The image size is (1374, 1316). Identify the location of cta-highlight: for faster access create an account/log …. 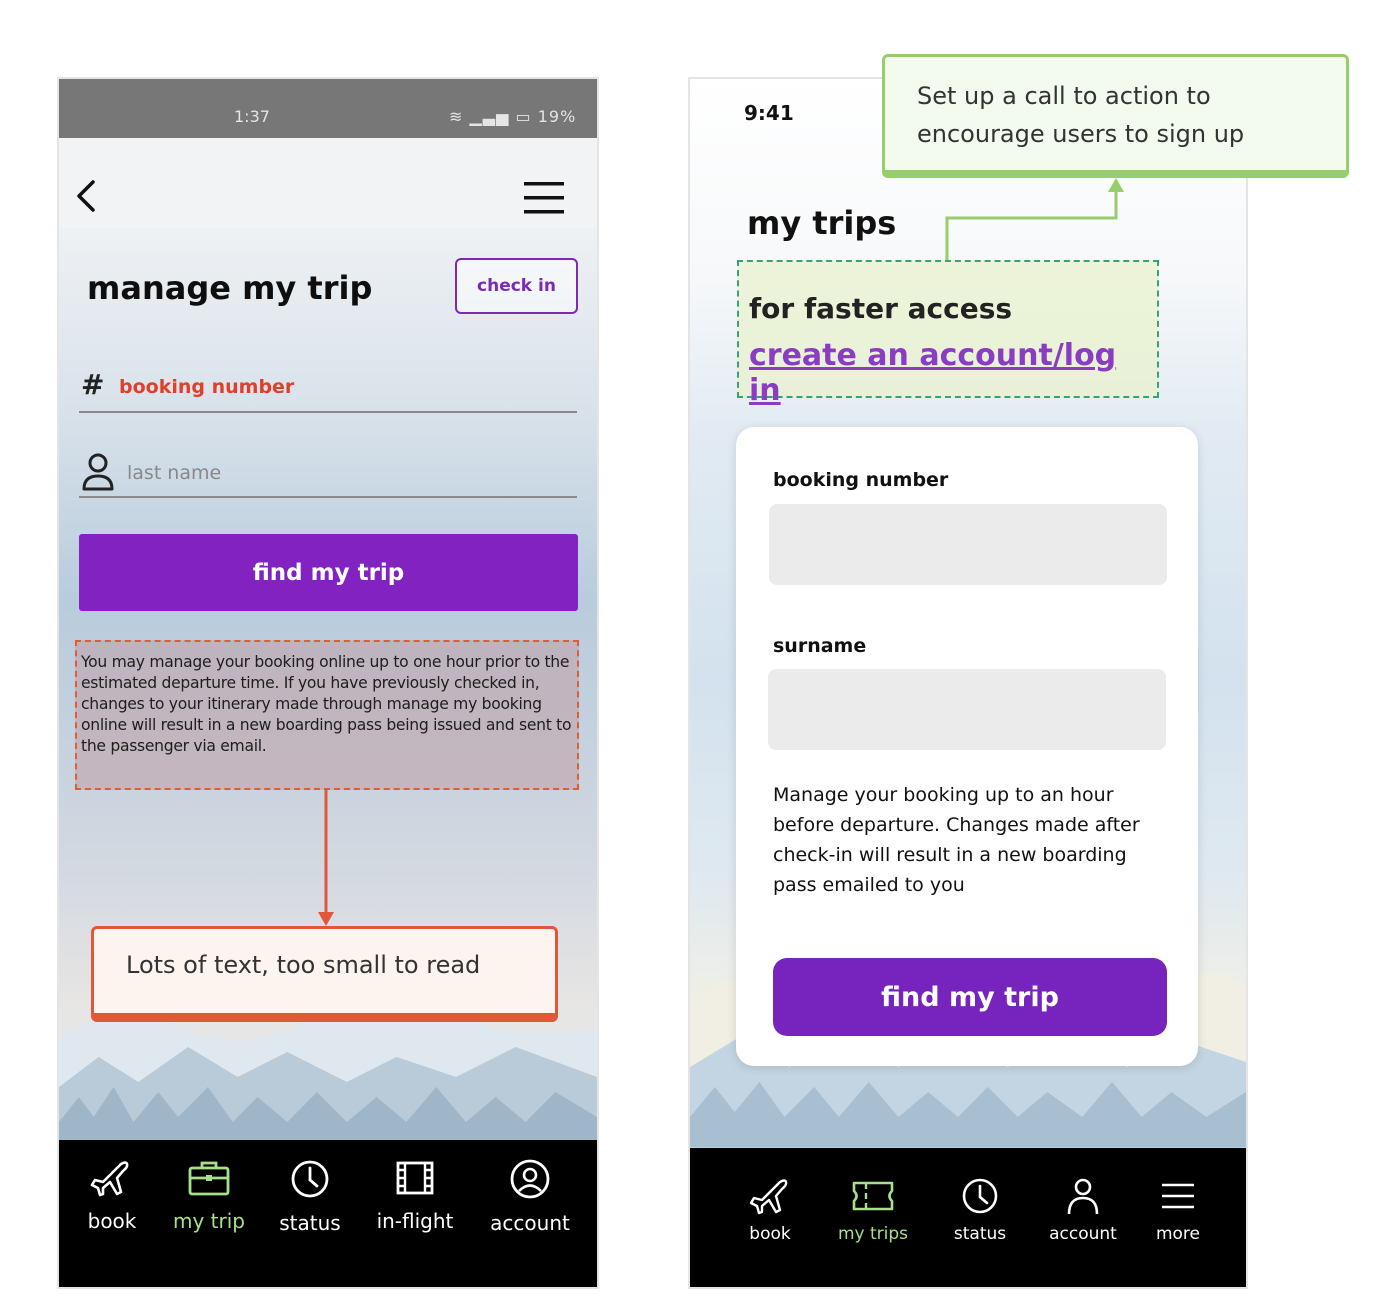
(948, 334).